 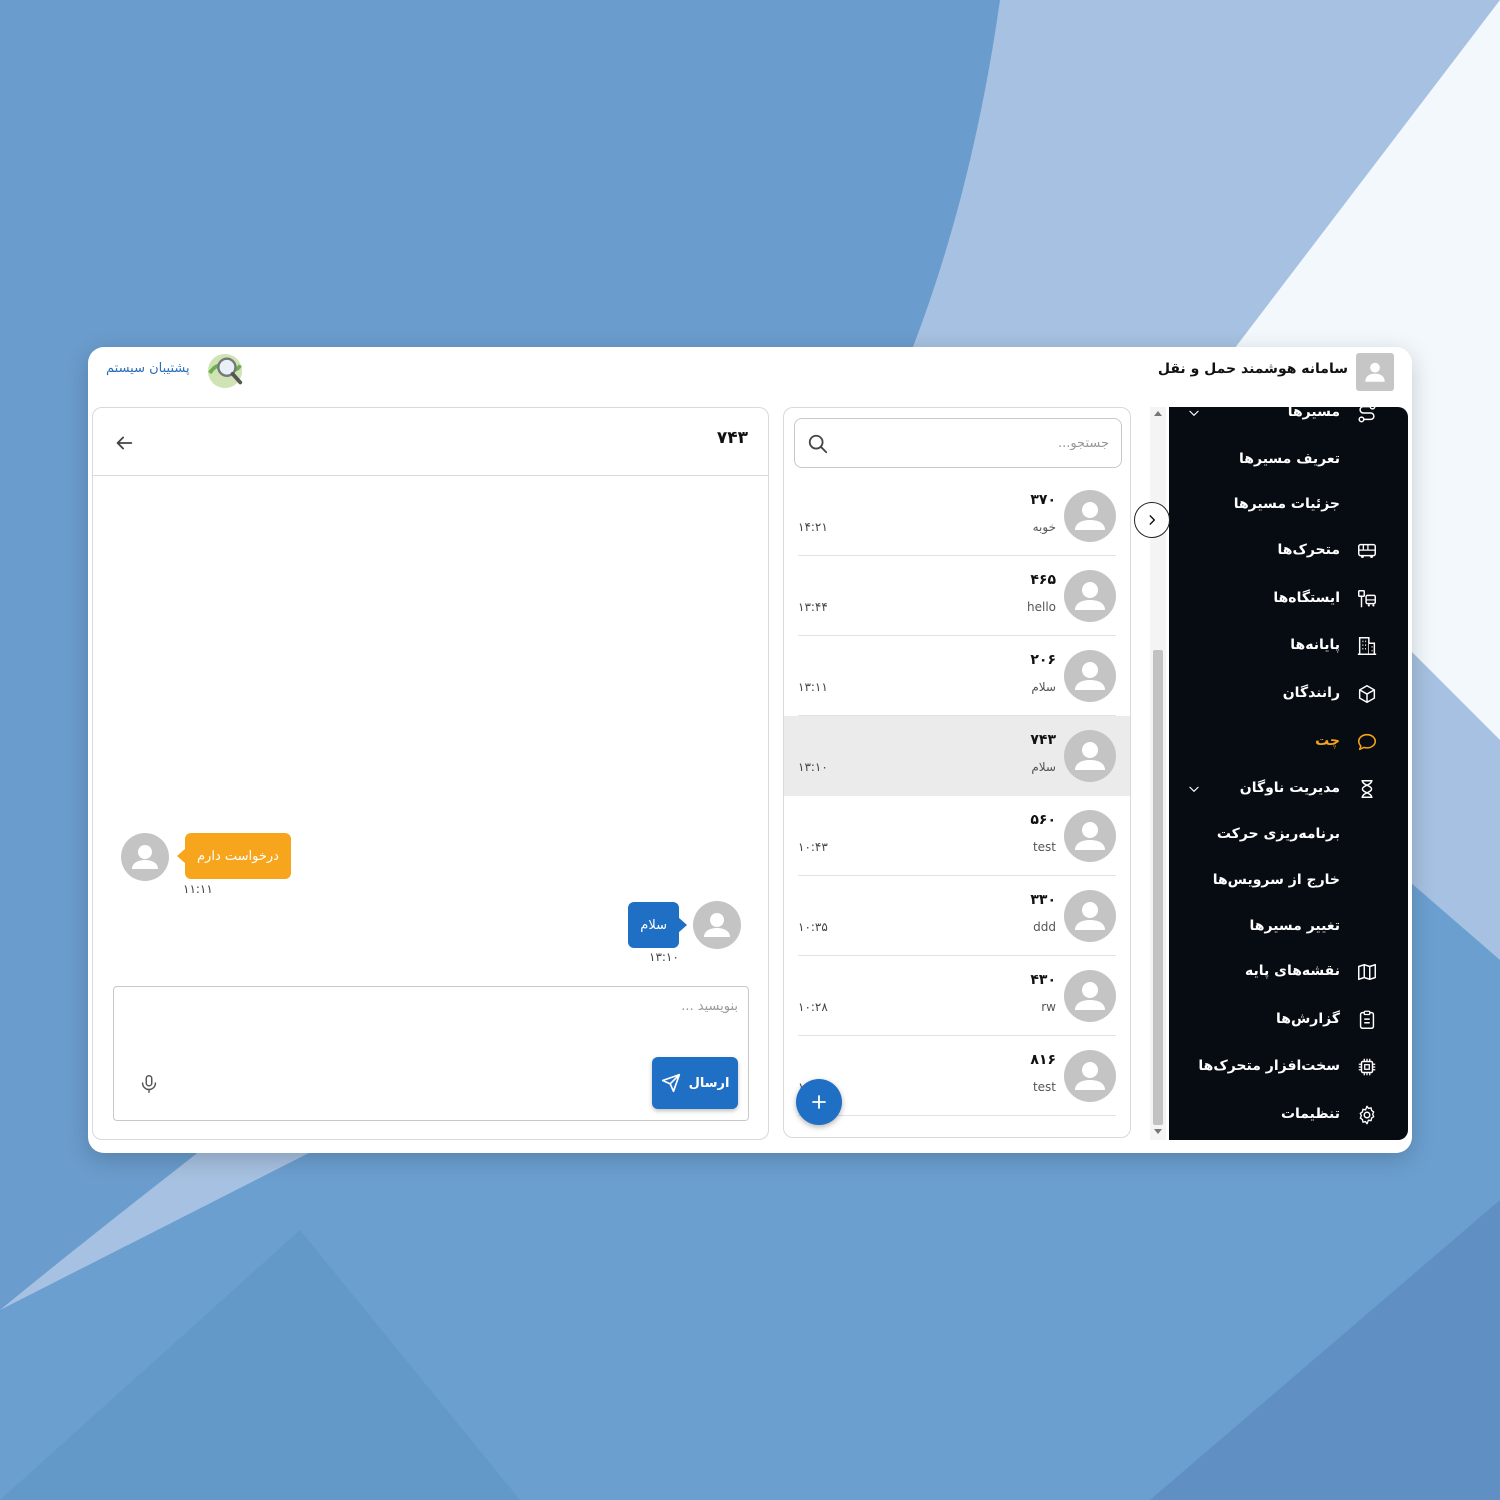 I want to click on sidebar-item-steering-wheel-6: رانندگان, so click(x=1288, y=694).